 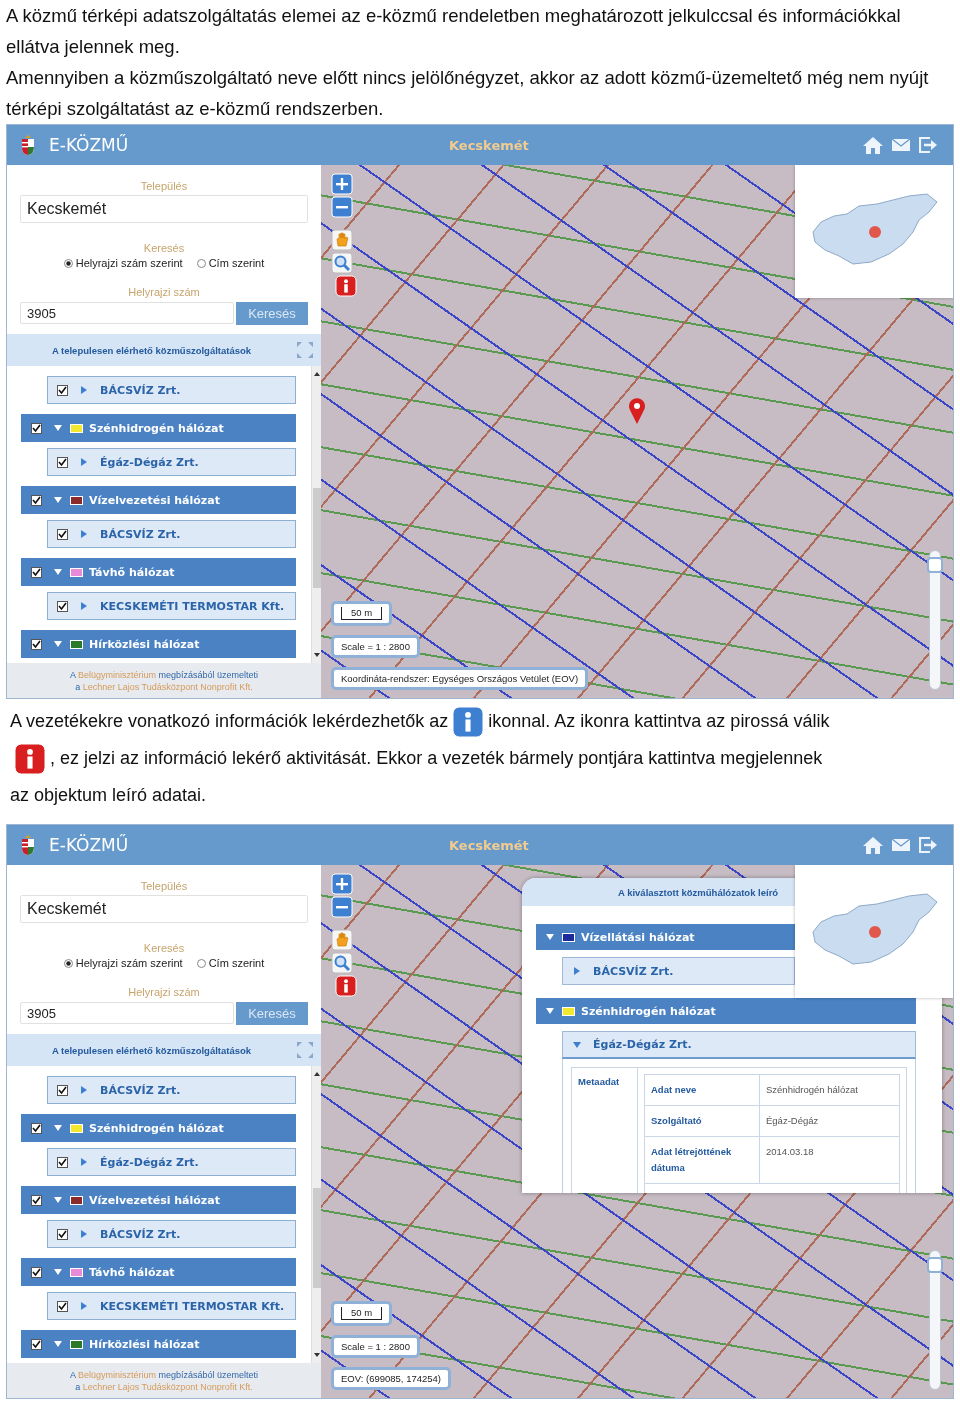 I want to click on provider-name: BÁCSVÍZ Zrt., so click(x=140, y=534).